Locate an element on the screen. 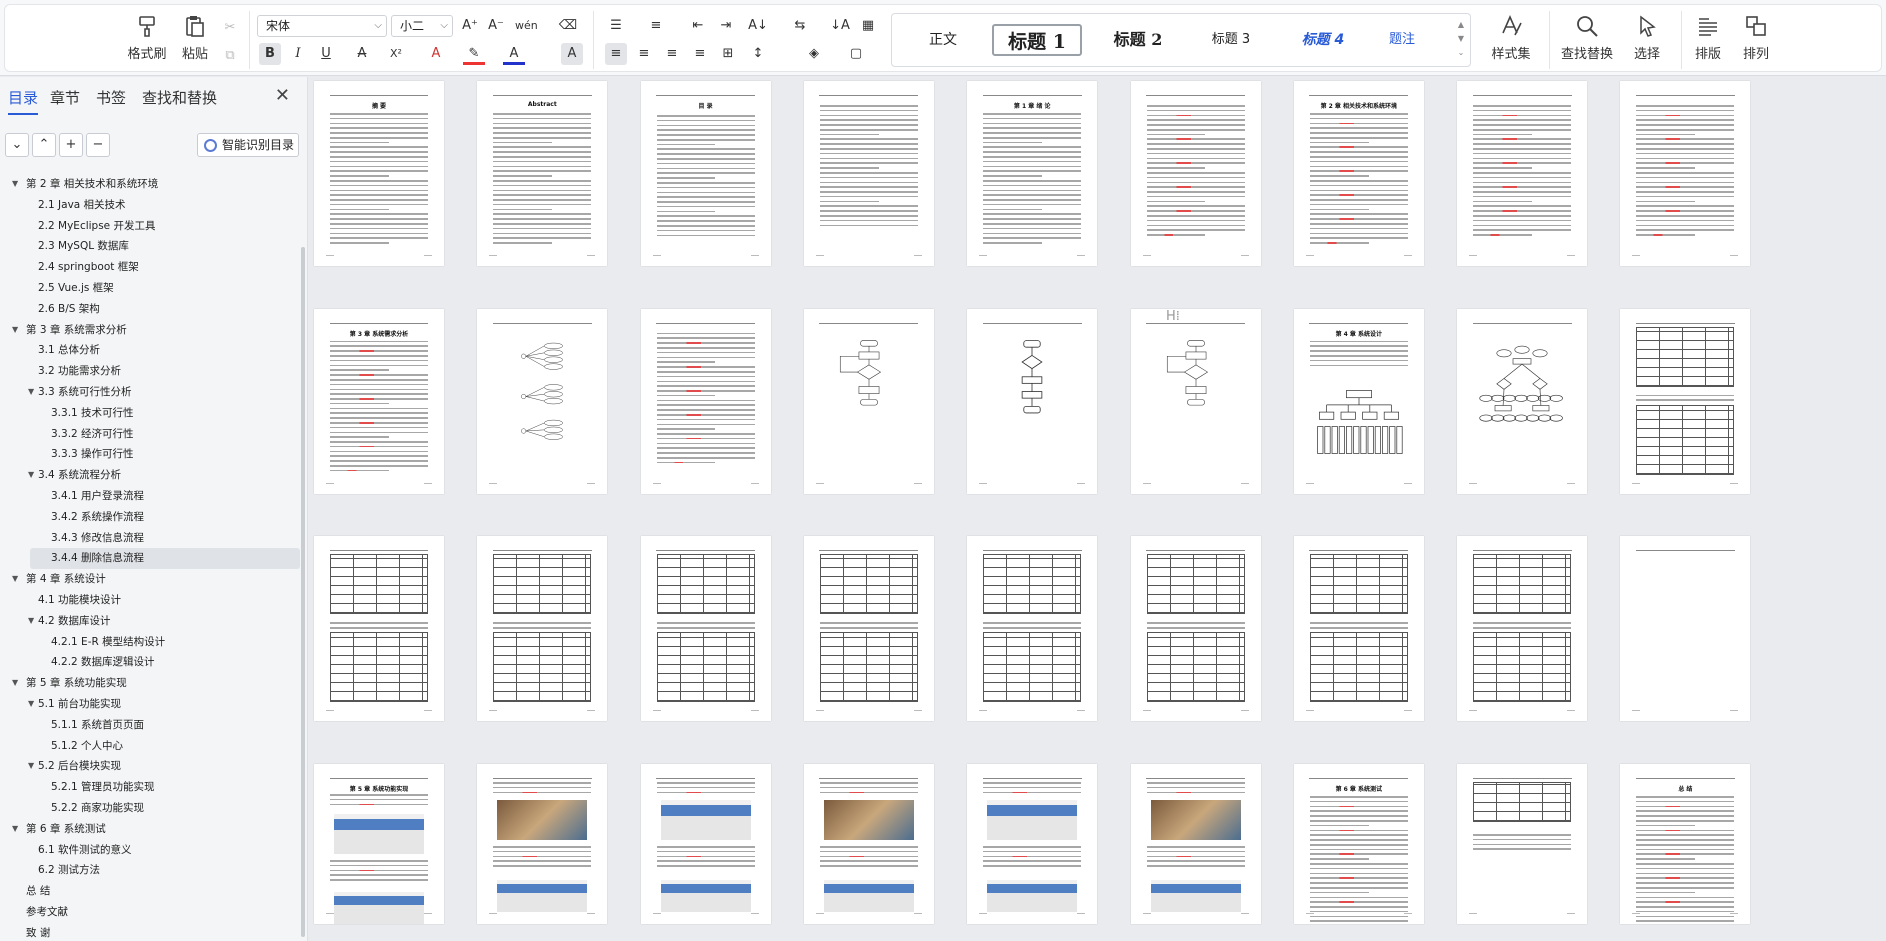 The width and height of the screenshot is (1886, 941). superscript-button: X² is located at coordinates (396, 54).